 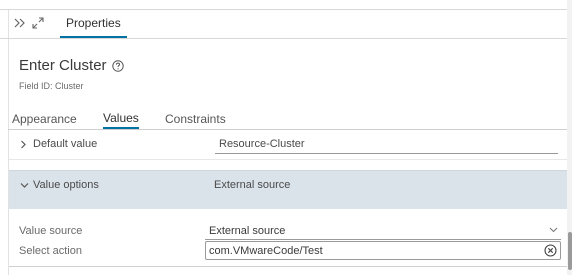 What do you see at coordinates (93, 24) in the screenshot?
I see `tab-properties: Properties` at bounding box center [93, 24].